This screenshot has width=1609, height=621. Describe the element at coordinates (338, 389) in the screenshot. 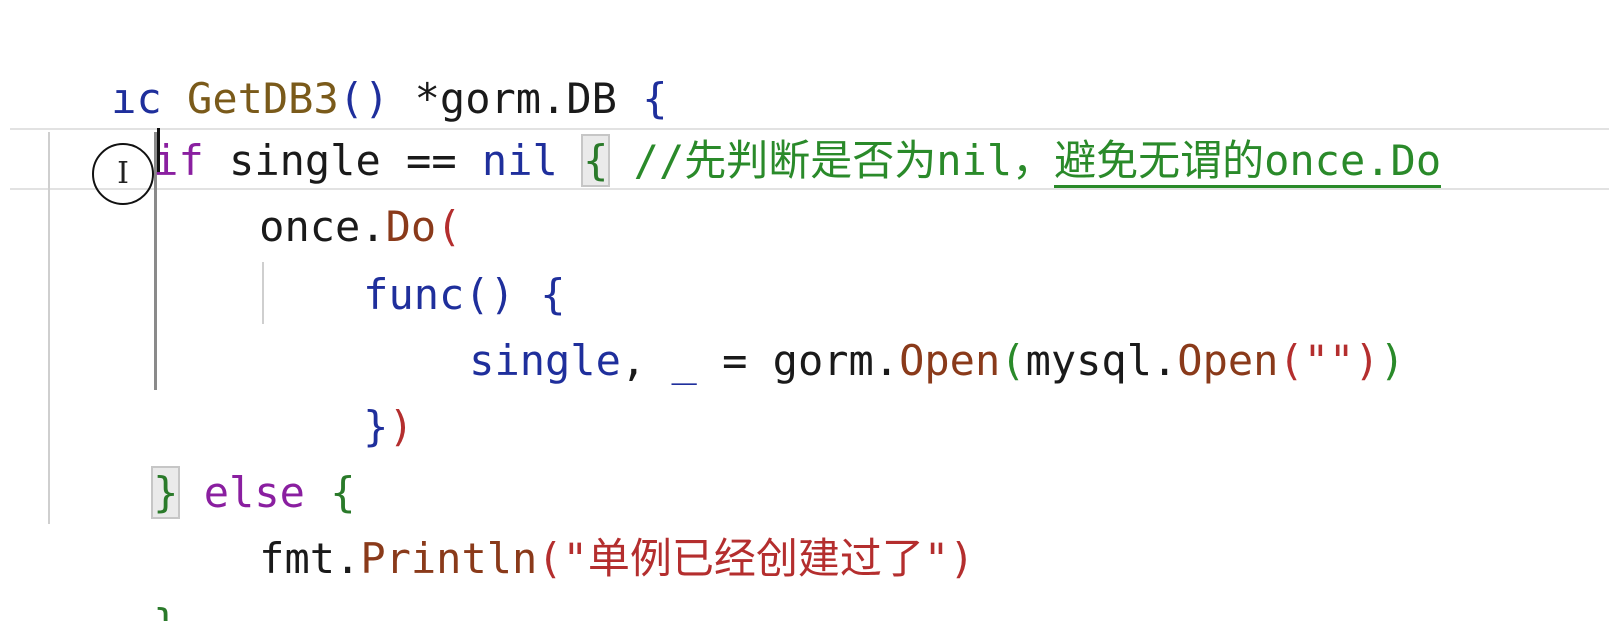

I see `code-line-6: })` at that location.